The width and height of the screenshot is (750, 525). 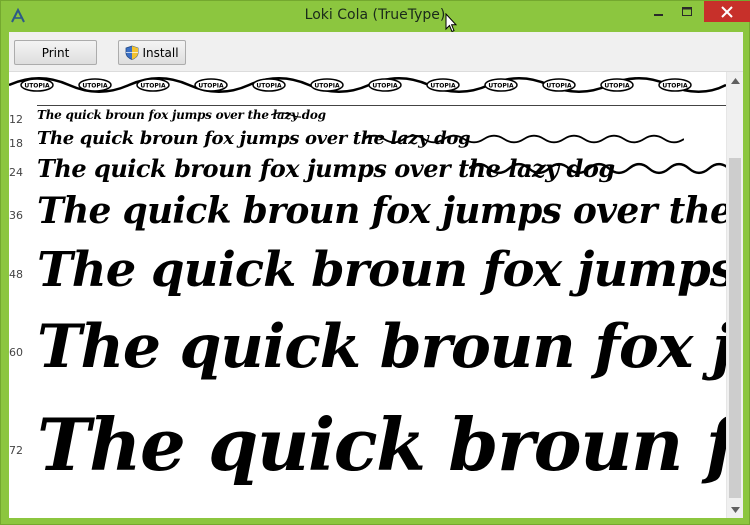 I want to click on minimize-icon, so click(x=658, y=14).